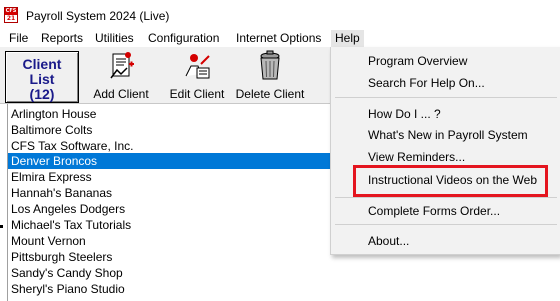 This screenshot has height=301, width=560. I want to click on highlight-annotation-box, so click(450, 181).